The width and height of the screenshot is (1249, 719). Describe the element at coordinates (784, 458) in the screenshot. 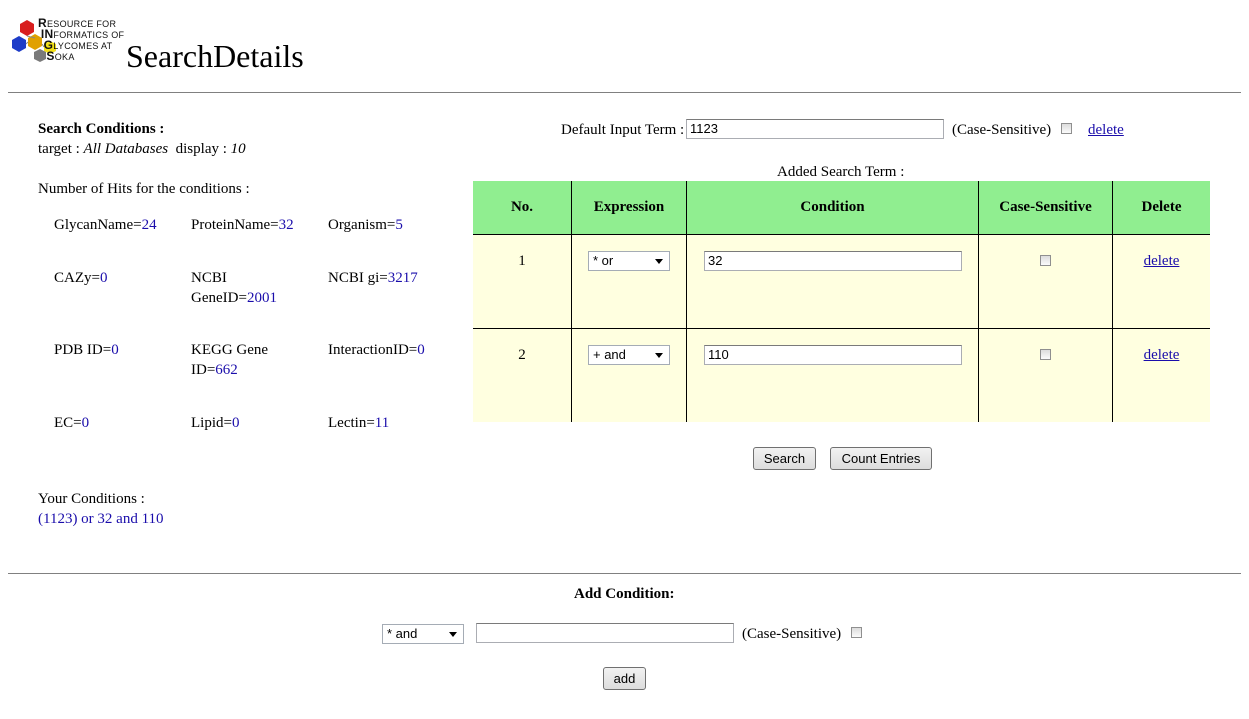

I see `search-button: Search` at that location.